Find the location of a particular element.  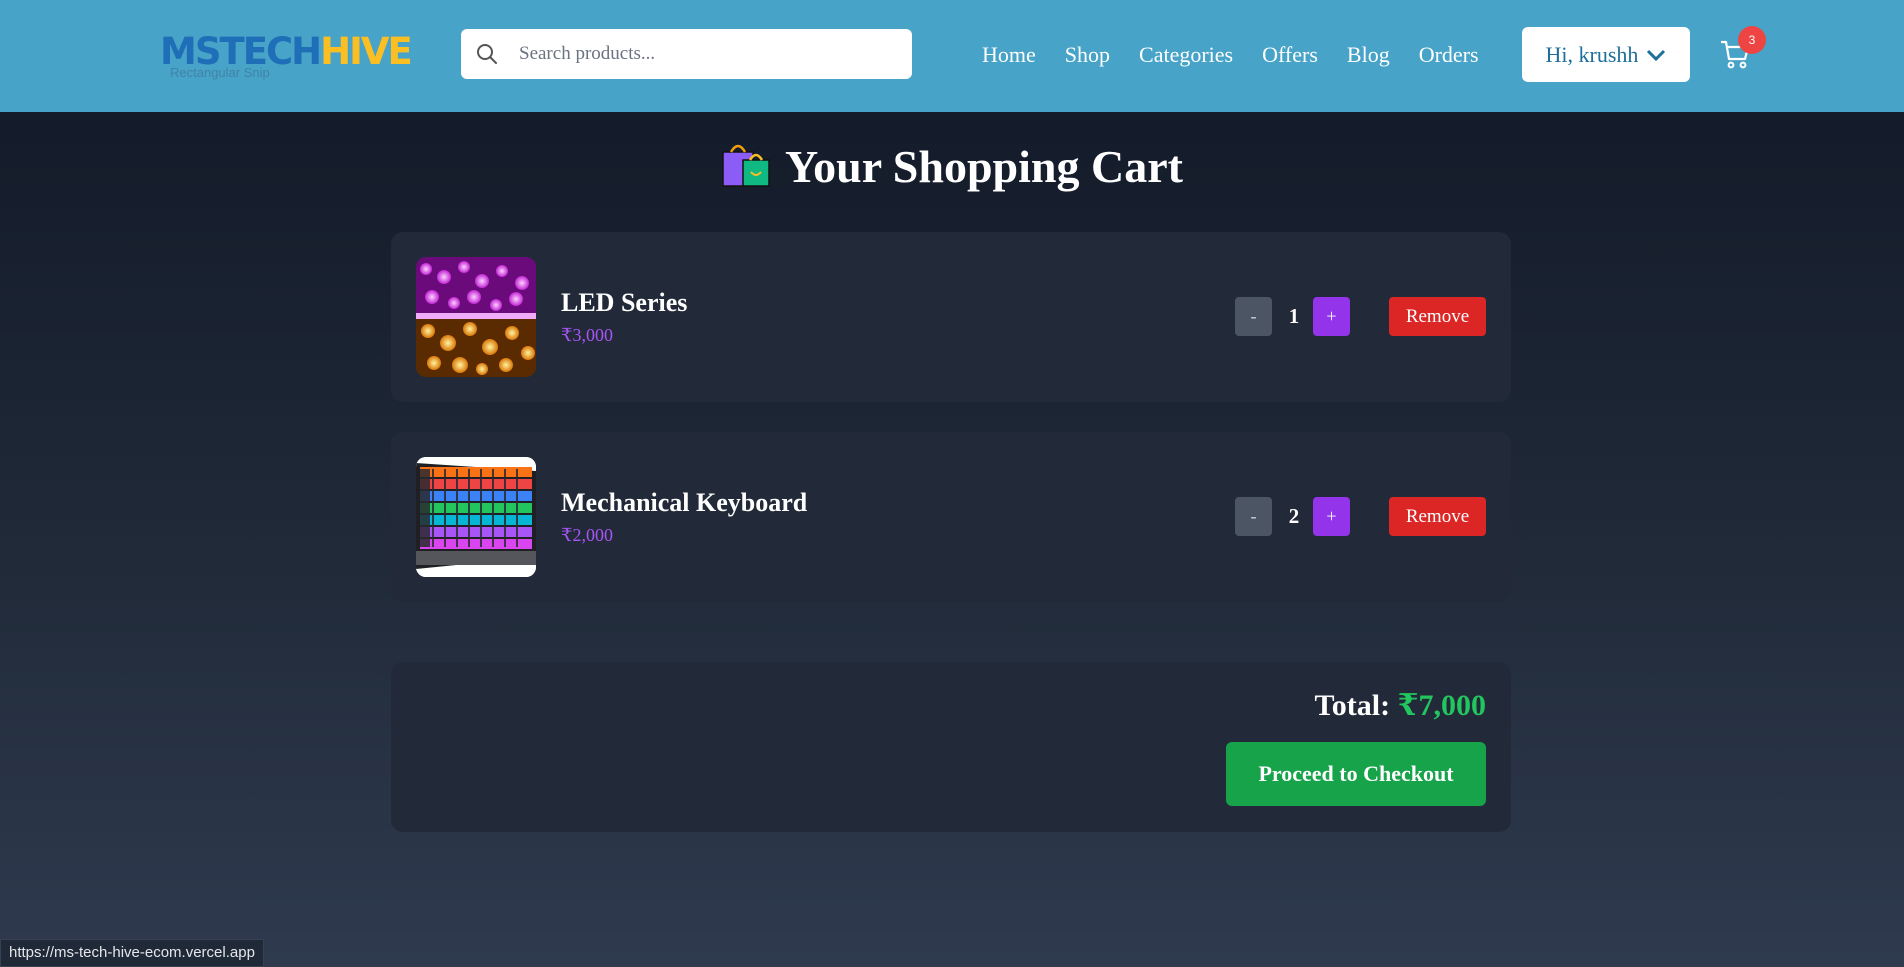

logo-overlay-text: Rectangular Snip is located at coordinates (220, 72).